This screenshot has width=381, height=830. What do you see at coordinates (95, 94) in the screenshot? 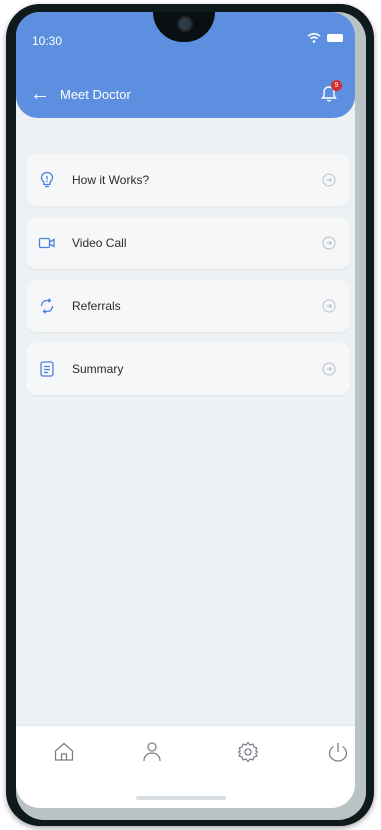
I see `page-title: Meet Doctor` at bounding box center [95, 94].